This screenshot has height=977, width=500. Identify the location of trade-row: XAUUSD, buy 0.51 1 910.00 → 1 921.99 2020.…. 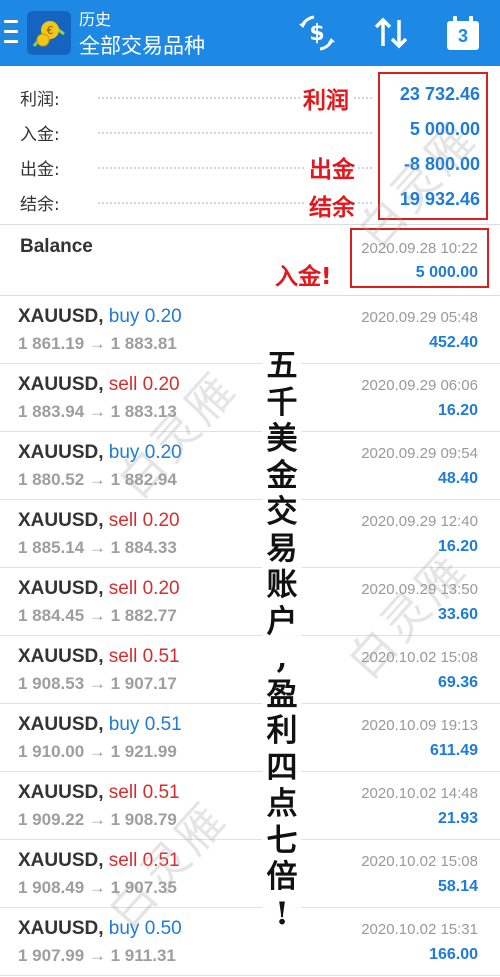
(250, 738).